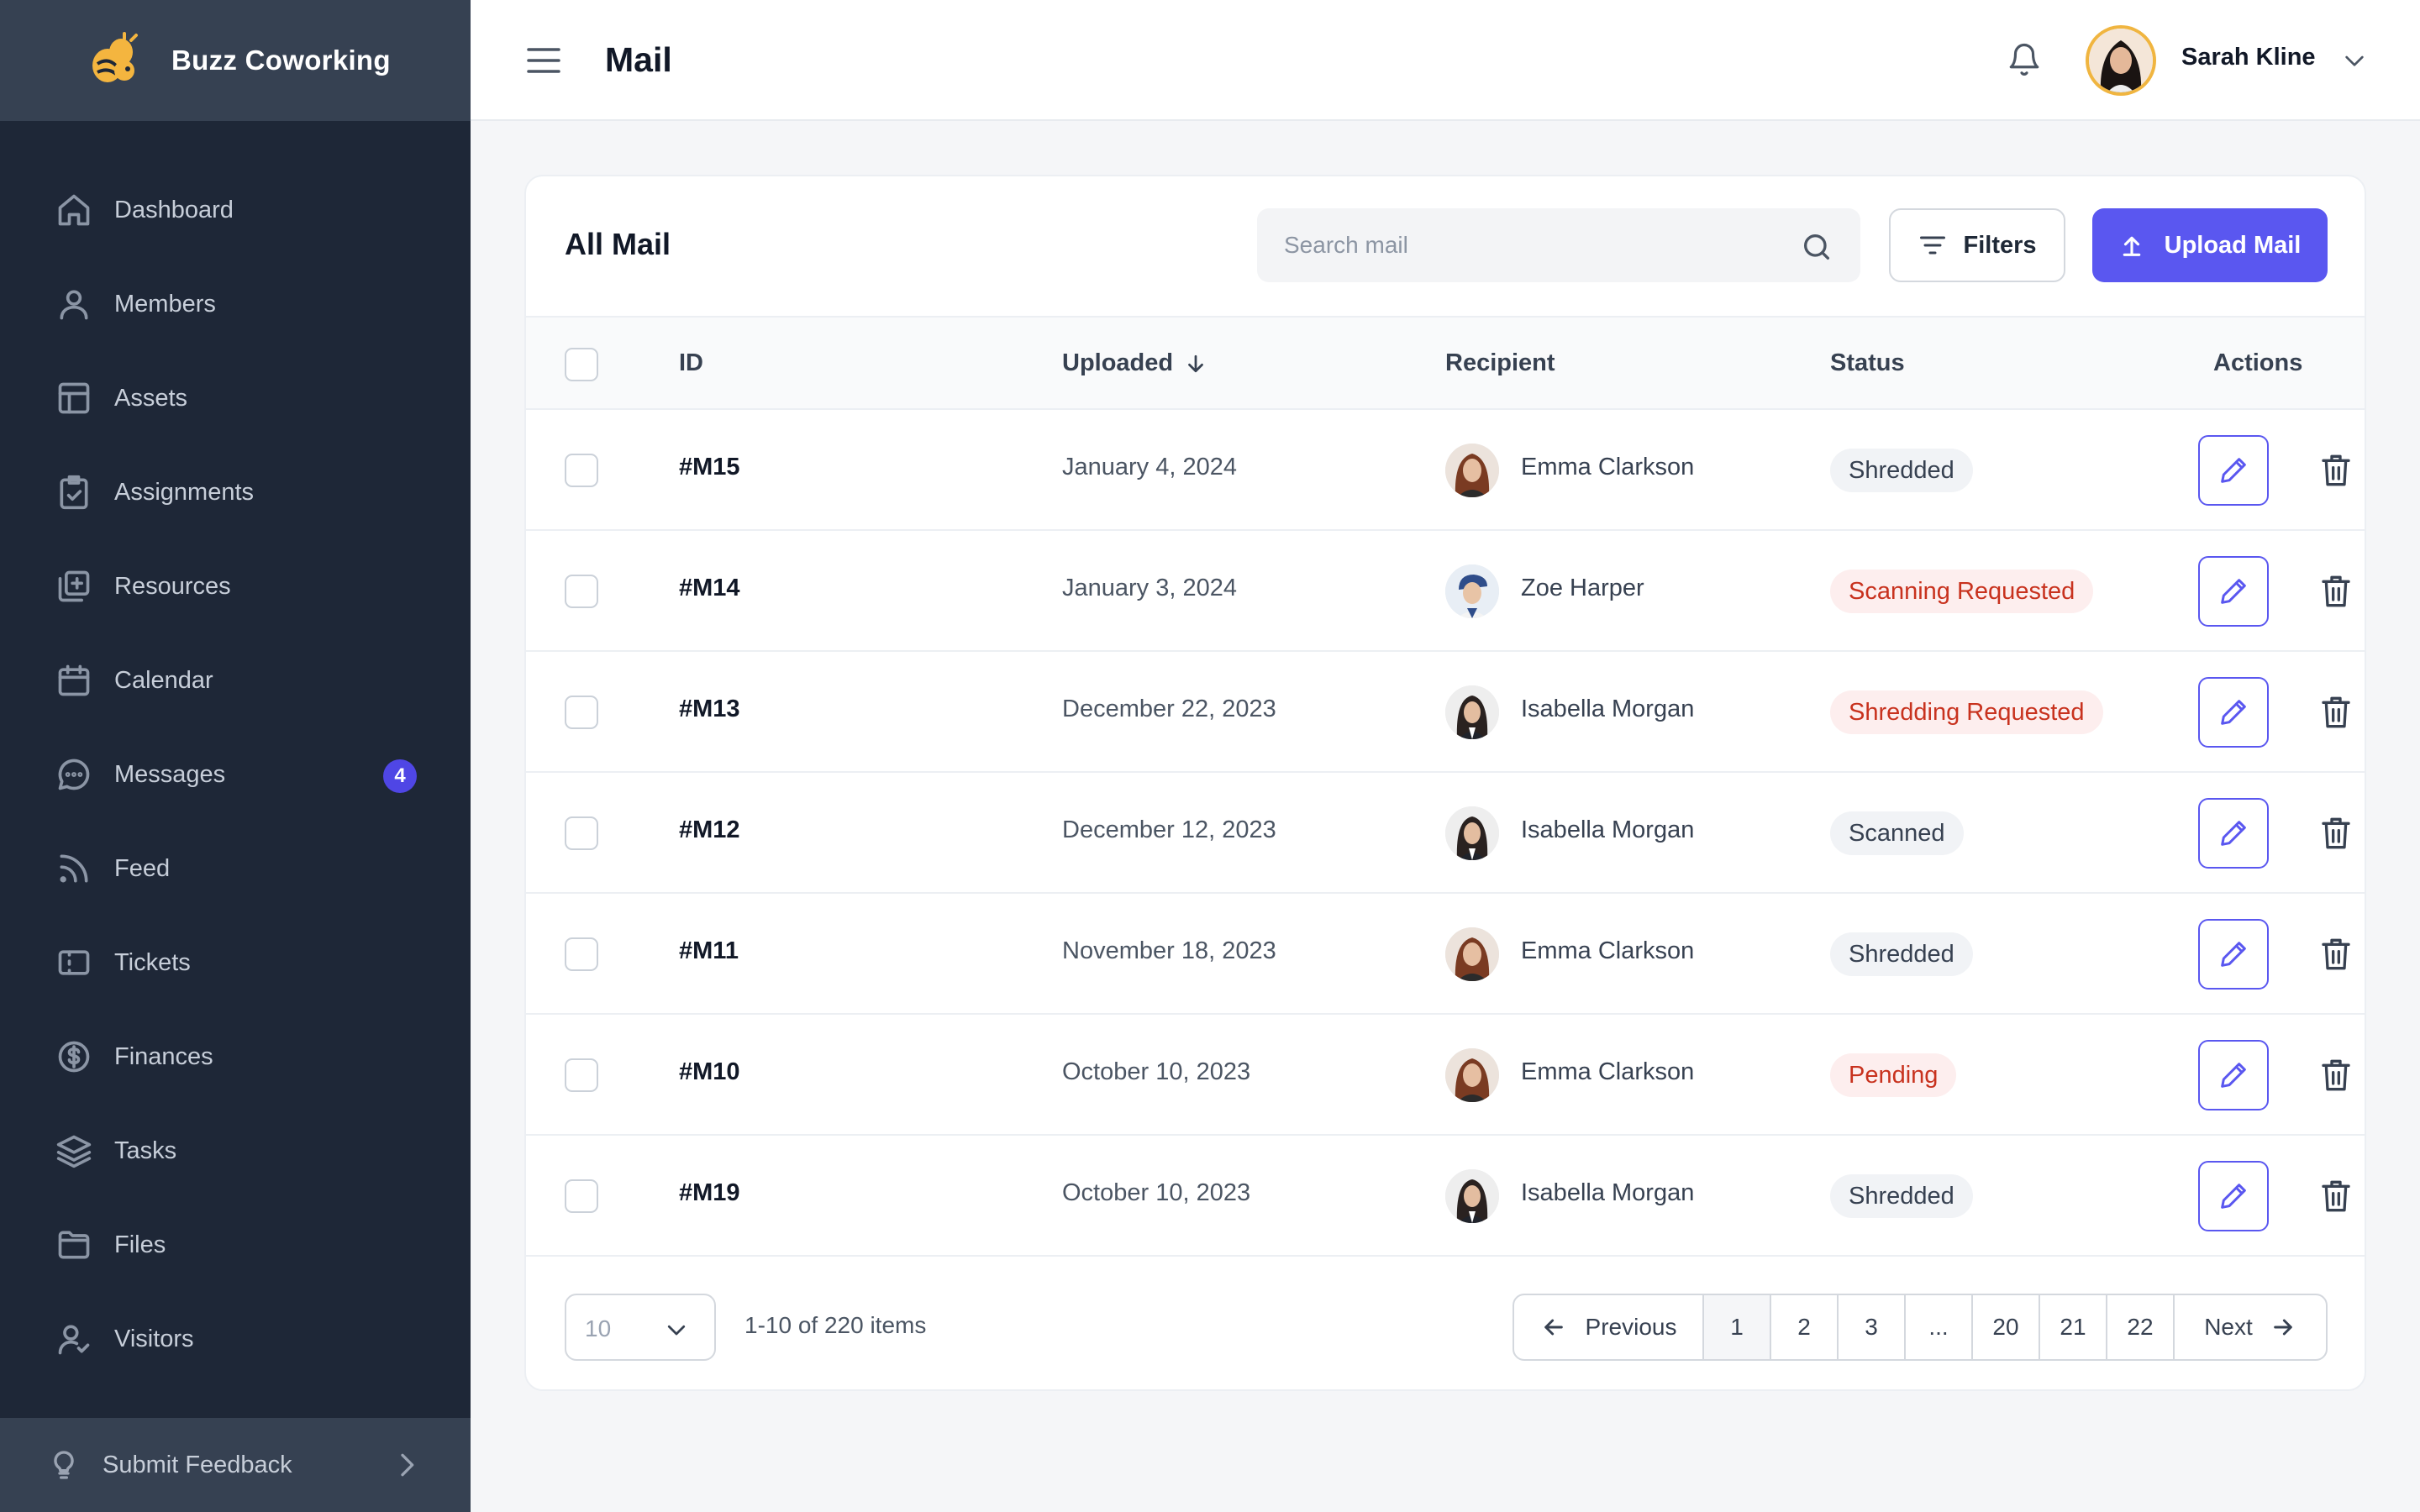 The image size is (2420, 1512). What do you see at coordinates (835, 1325) in the screenshot?
I see `items-count: 1-10 of 220 items` at bounding box center [835, 1325].